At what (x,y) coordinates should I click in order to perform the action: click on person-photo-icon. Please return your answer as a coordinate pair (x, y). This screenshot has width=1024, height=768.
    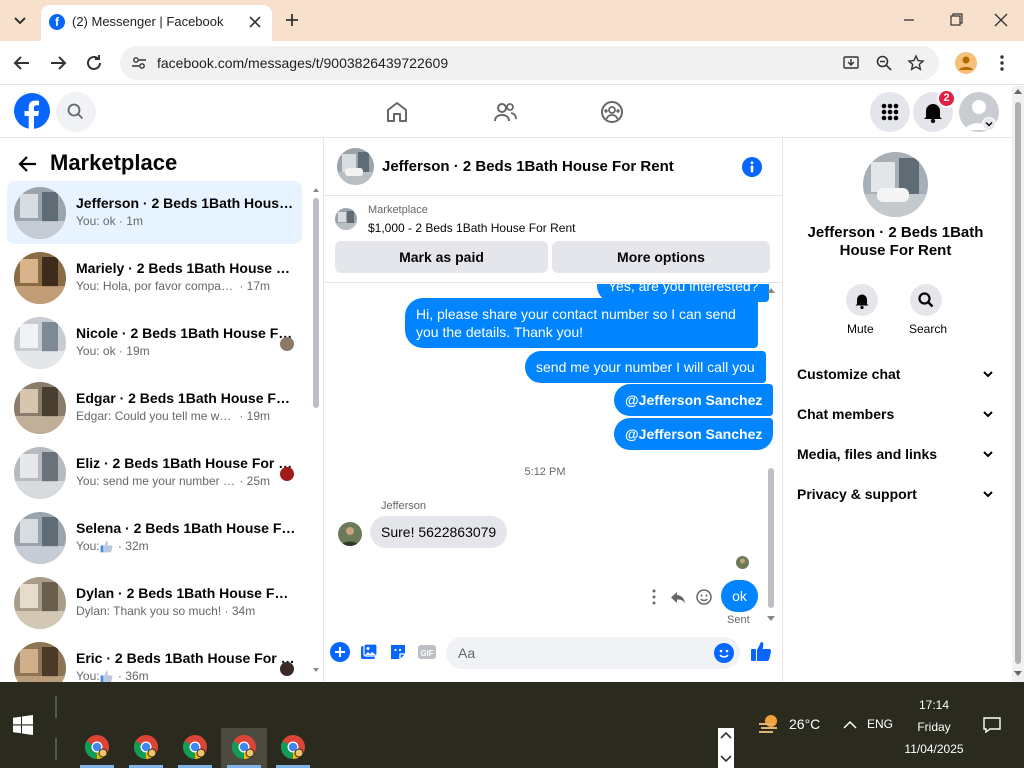
    Looking at the image, I should click on (742, 562).